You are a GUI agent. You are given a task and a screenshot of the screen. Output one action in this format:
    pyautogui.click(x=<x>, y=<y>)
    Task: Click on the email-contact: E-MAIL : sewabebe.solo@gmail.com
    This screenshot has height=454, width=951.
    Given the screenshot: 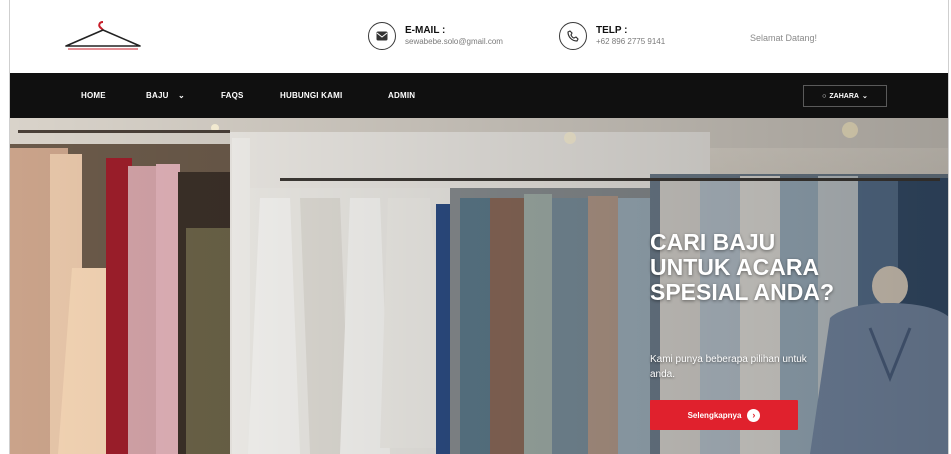 What is the action you would take?
    pyautogui.click(x=435, y=36)
    